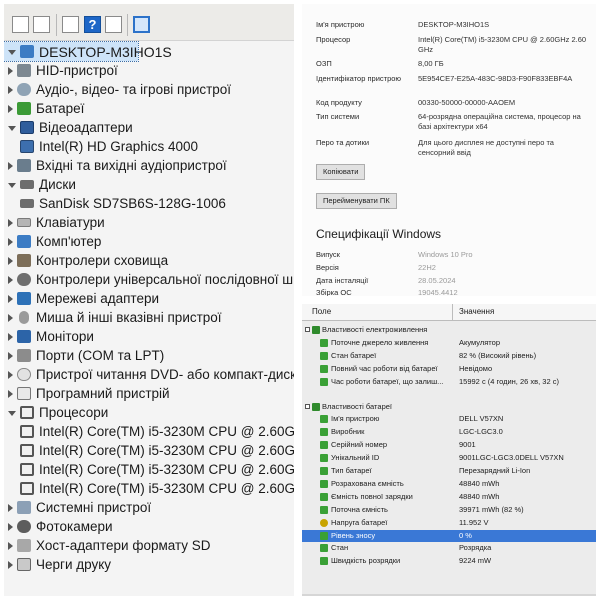 The width and height of the screenshot is (600, 600). Describe the element at coordinates (449, 510) in the screenshot. I see `property-row: Поточна ємність 39971 mWh (82 %)` at that location.